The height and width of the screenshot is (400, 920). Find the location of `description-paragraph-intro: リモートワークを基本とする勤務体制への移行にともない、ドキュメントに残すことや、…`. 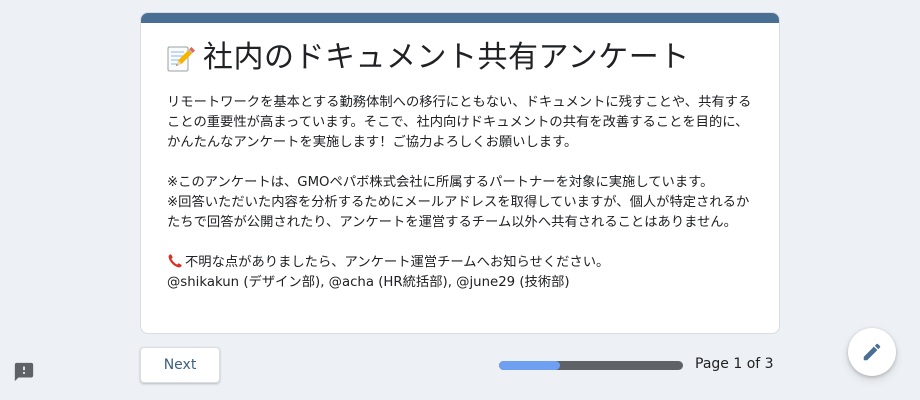

description-paragraph-intro: リモートワークを基本とする勤務体制への移行にともない、ドキュメントに残すことや、… is located at coordinates (459, 122).